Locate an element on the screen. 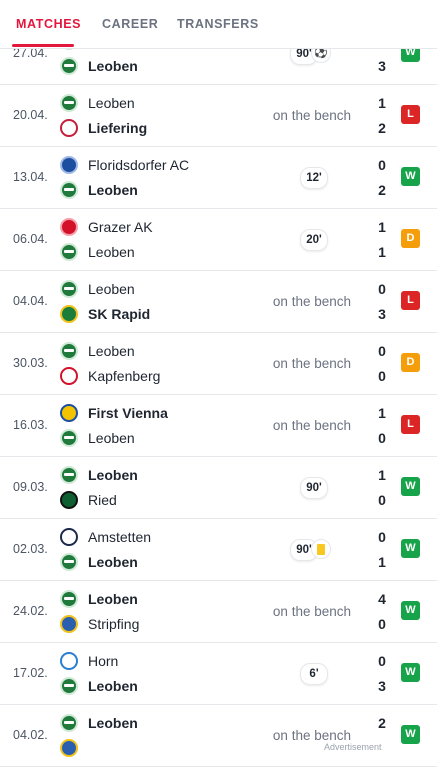 This screenshot has height=767, width=437. match-row: 04.02. Leoben on the bench 2 W is located at coordinates (218, 736).